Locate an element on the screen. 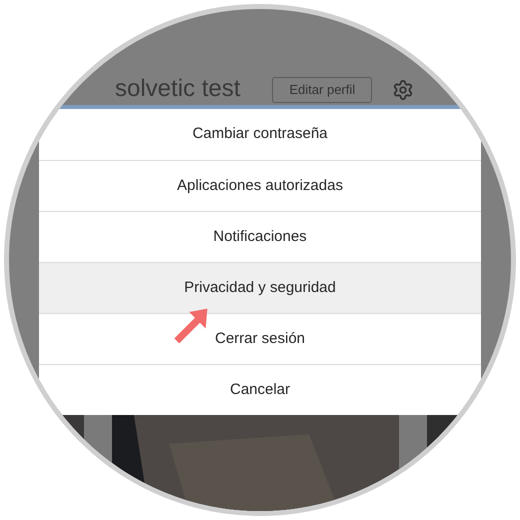  username: solvetic test is located at coordinates (177, 89).